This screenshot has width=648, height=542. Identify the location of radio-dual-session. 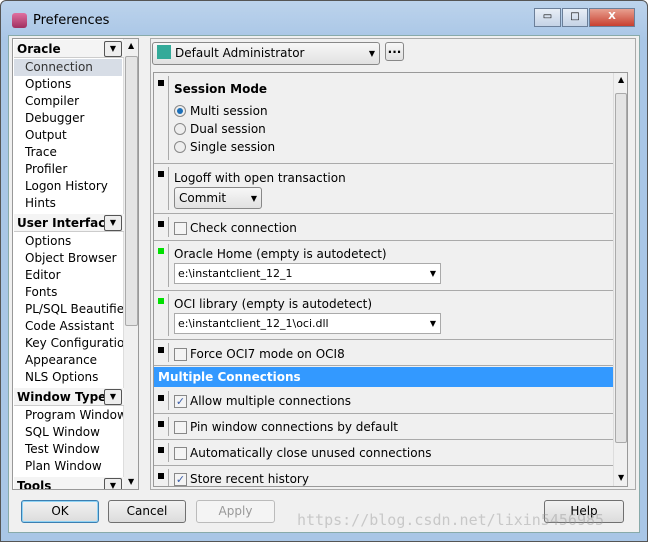
(180, 129).